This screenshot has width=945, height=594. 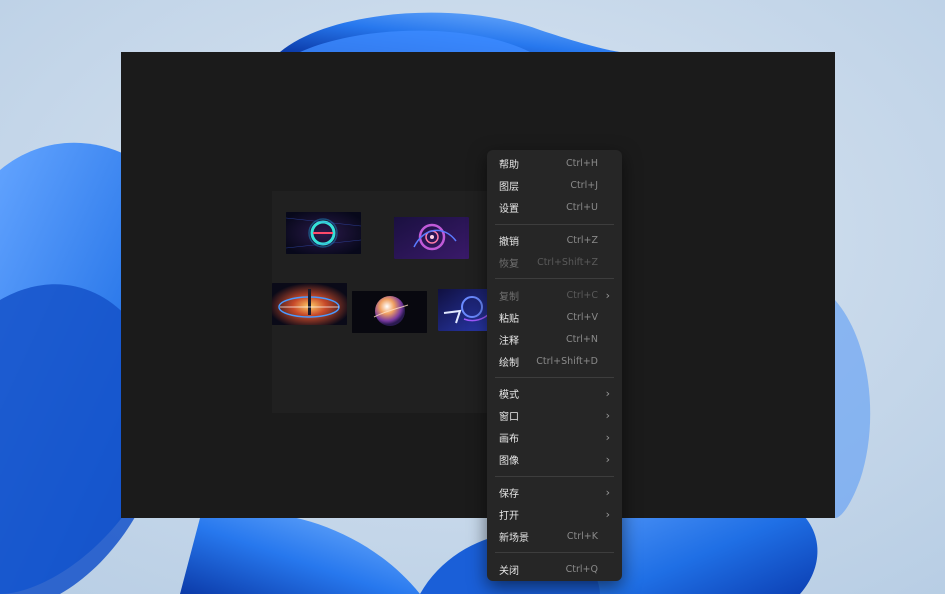 I want to click on thumbnail-planet, so click(x=389, y=312).